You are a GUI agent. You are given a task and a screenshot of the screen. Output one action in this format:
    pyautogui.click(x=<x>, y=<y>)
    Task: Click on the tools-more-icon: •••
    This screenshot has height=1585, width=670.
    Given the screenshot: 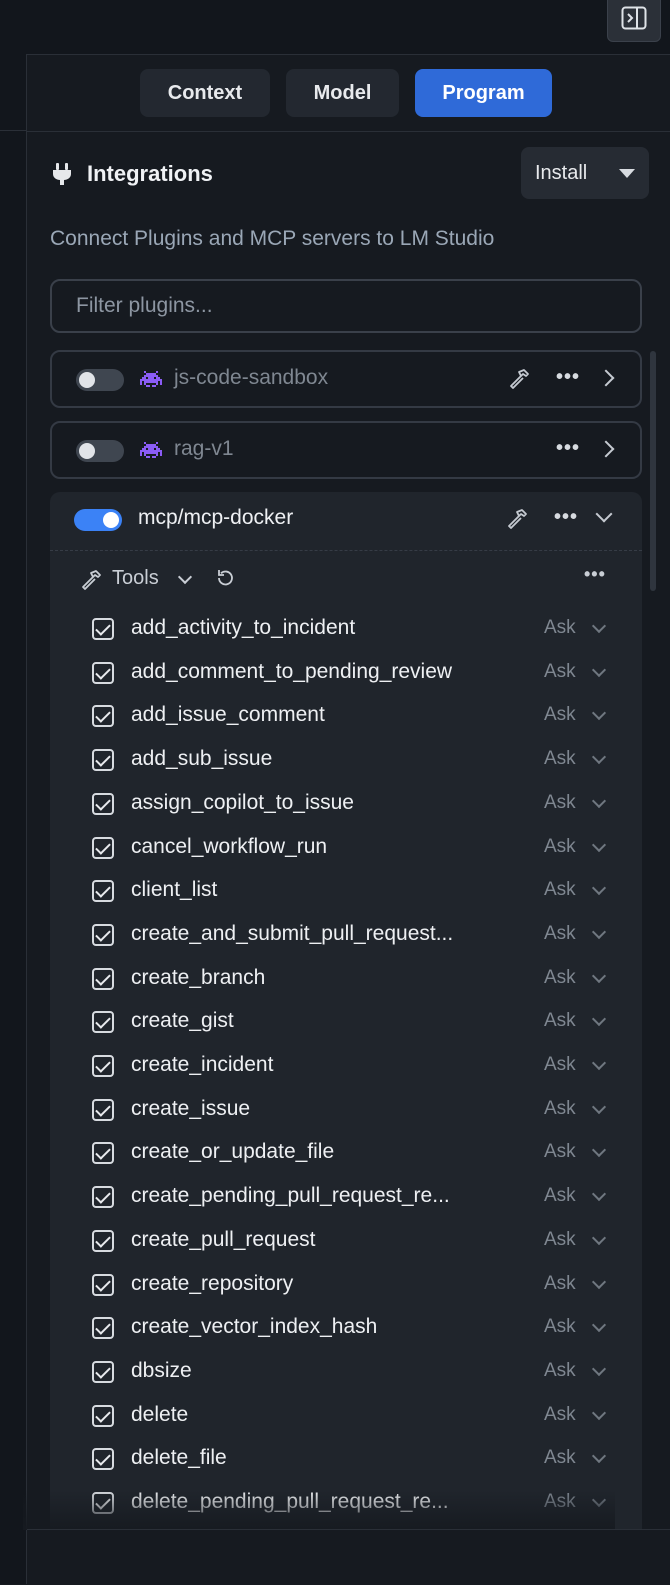 What is the action you would take?
    pyautogui.click(x=595, y=574)
    